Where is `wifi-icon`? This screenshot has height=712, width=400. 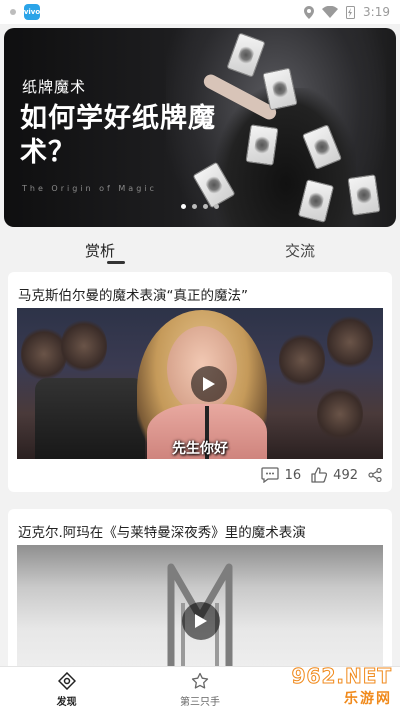 wifi-icon is located at coordinates (330, 12).